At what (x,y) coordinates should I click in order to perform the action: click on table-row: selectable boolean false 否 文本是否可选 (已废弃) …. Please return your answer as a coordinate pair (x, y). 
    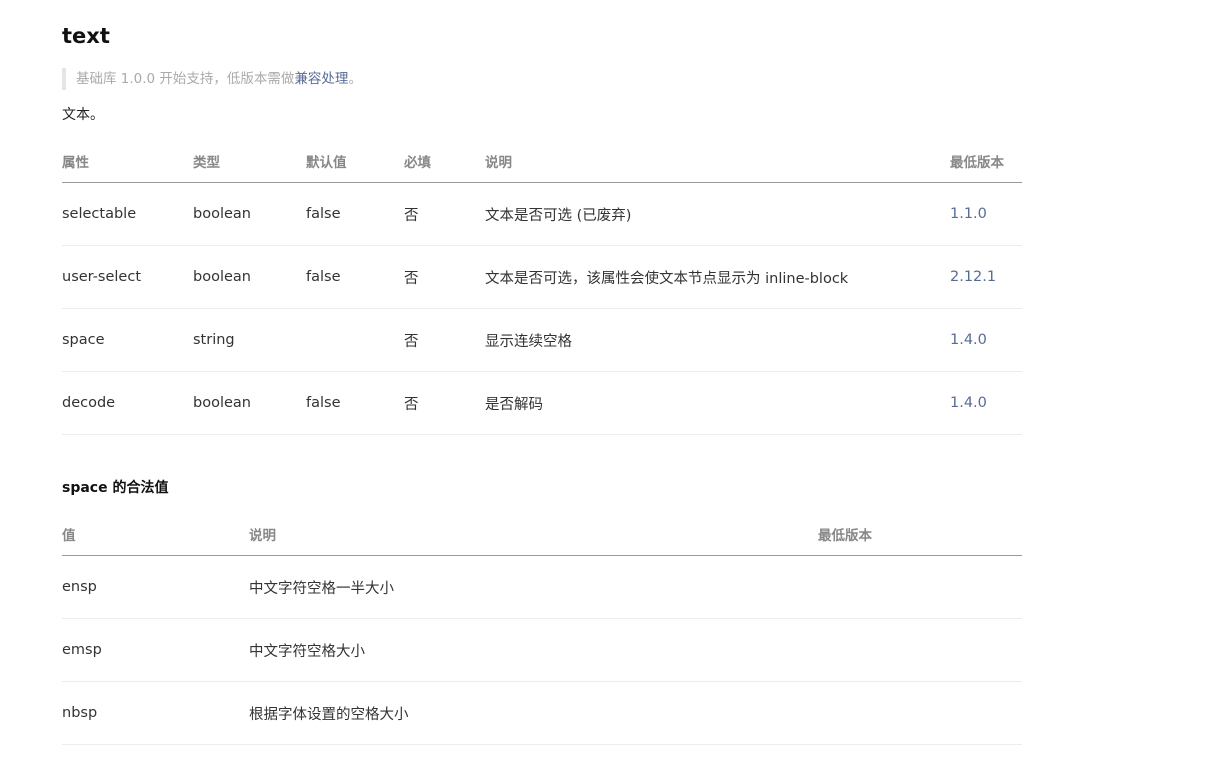
    Looking at the image, I should click on (542, 214).